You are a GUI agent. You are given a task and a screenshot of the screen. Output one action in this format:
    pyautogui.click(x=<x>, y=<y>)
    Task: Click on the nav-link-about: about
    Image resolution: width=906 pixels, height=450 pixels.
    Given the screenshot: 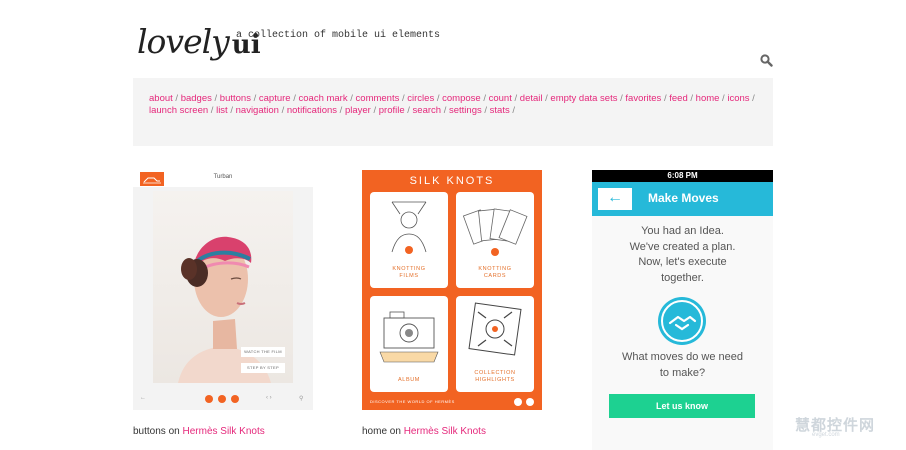 What is the action you would take?
    pyautogui.click(x=161, y=98)
    